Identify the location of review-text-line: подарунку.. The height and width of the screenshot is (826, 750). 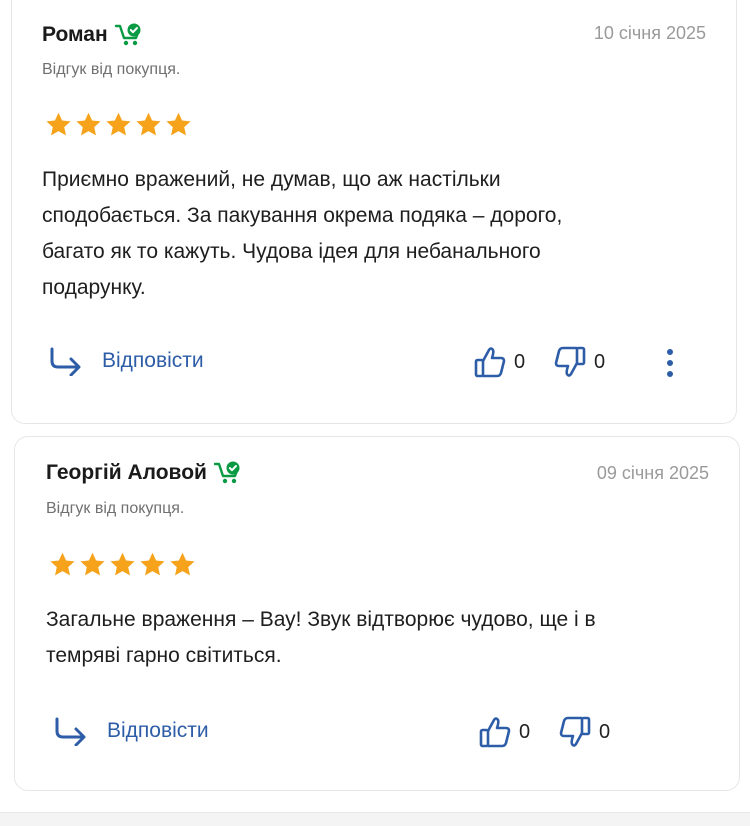
(94, 287).